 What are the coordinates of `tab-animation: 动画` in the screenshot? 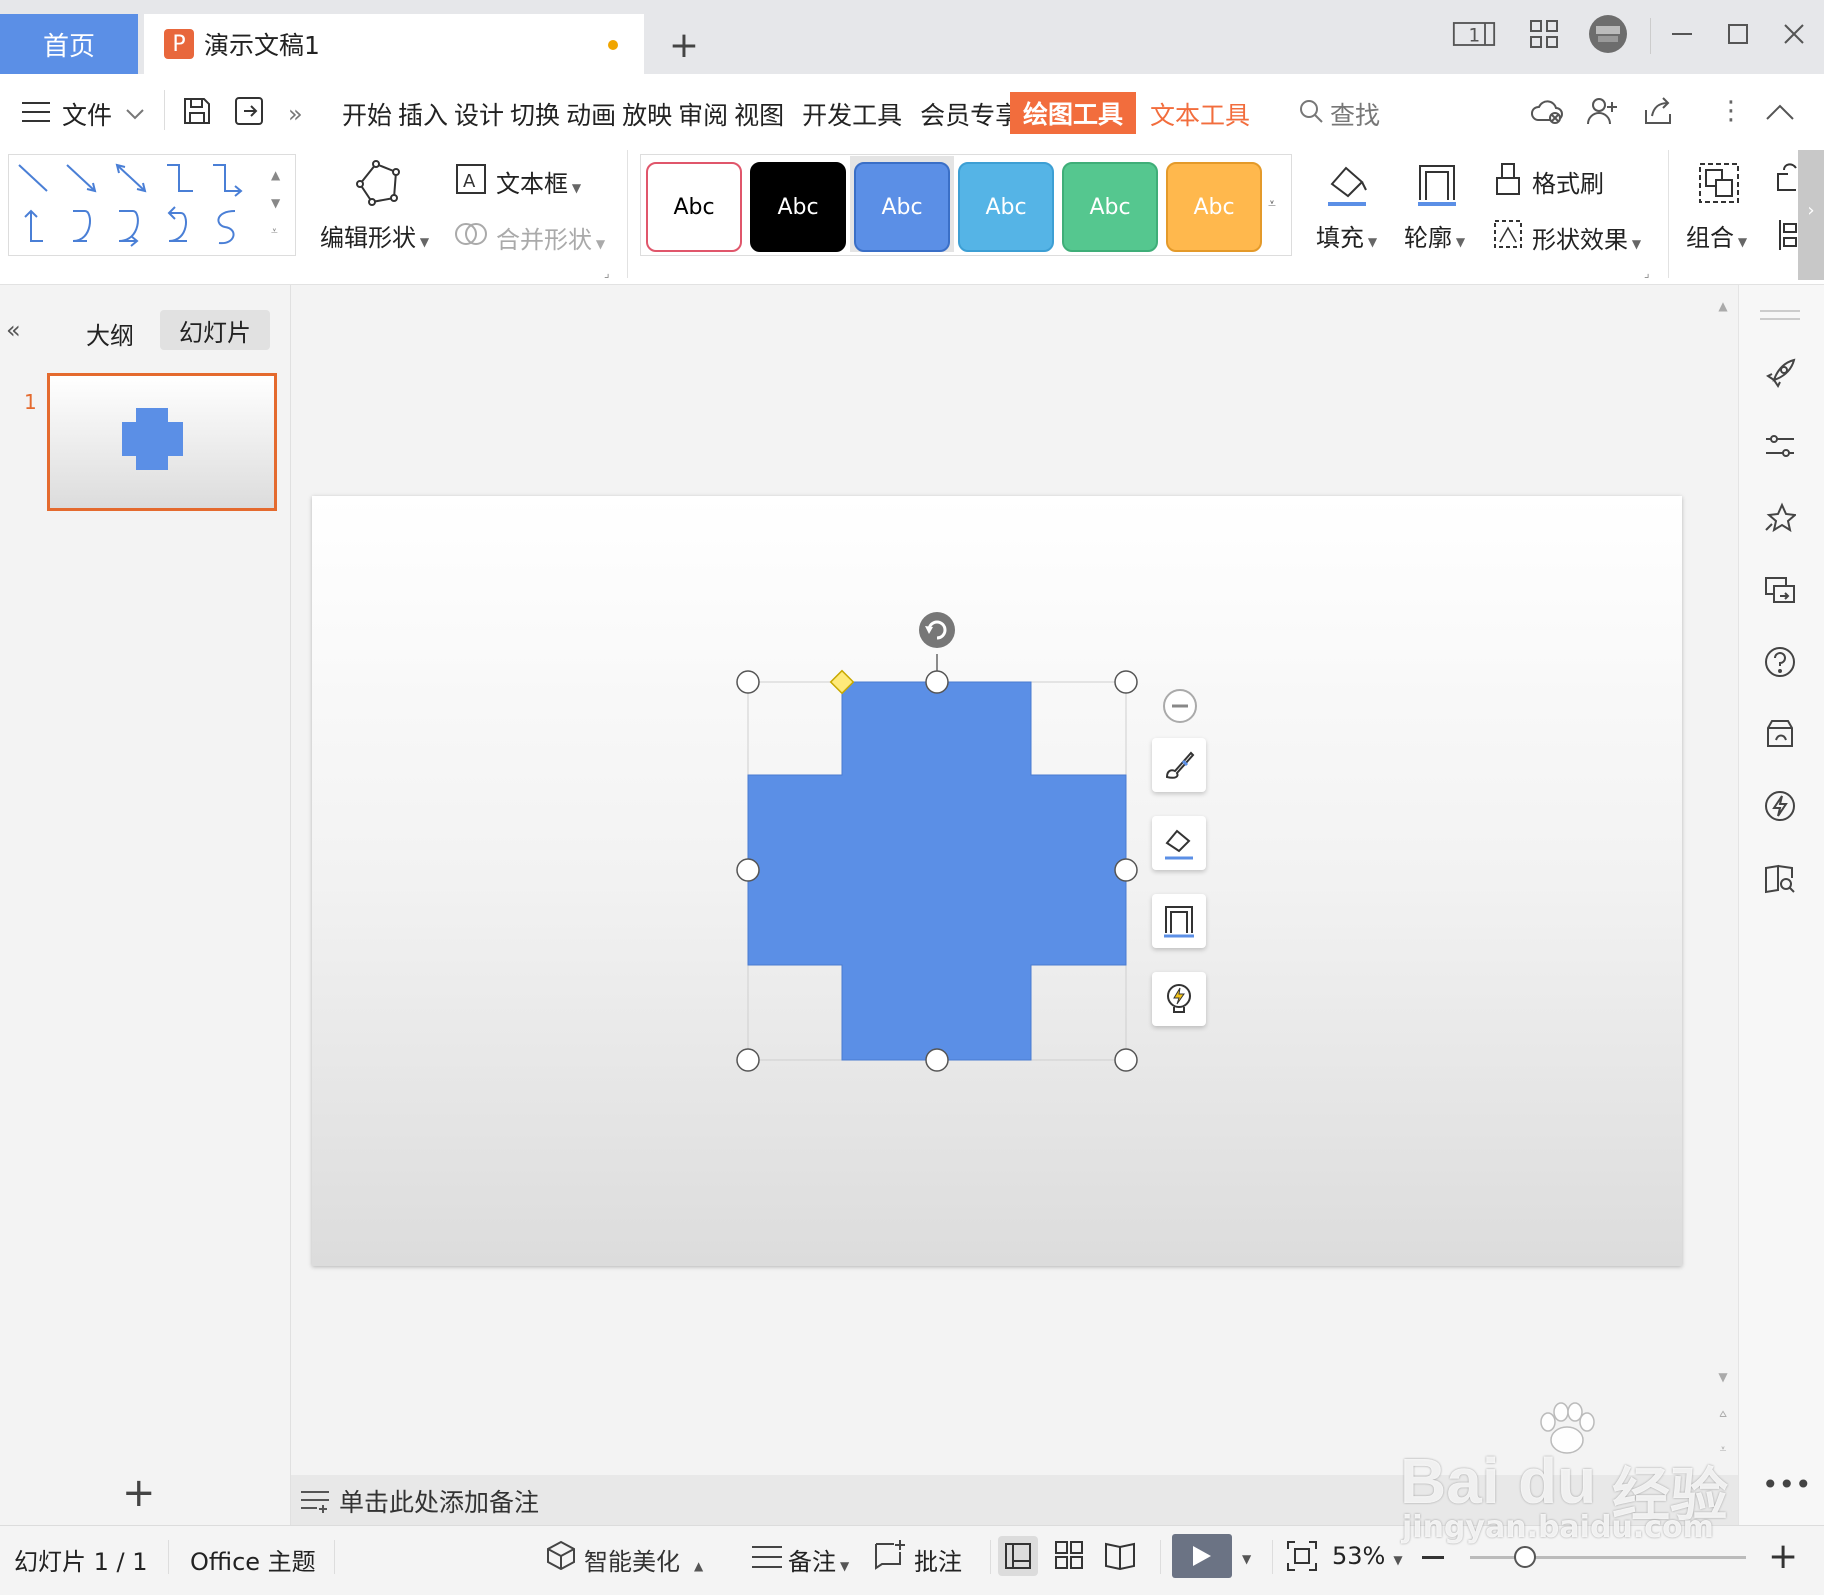 It's located at (591, 114).